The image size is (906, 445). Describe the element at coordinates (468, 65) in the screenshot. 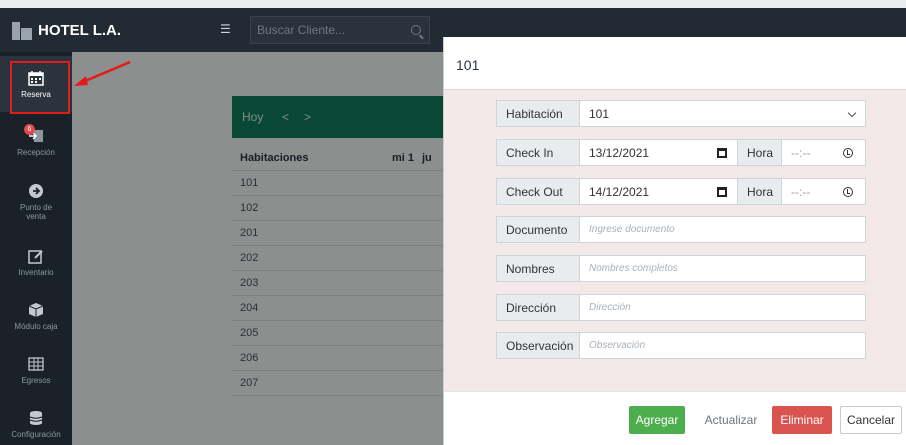

I see `modal-title: 101` at that location.